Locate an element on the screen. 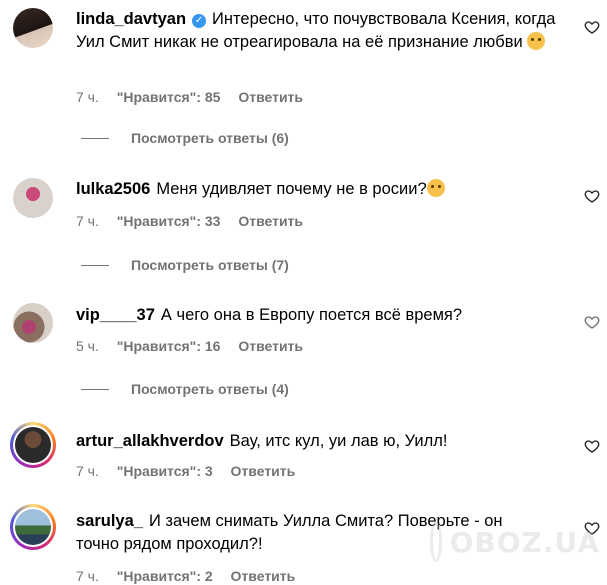 The image size is (607, 585). view-replies-button: Посмотреть ответы (7) is located at coordinates (185, 265).